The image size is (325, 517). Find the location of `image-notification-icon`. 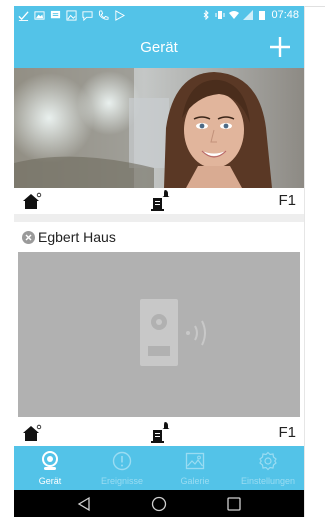

image-notification-icon is located at coordinates (39, 15).